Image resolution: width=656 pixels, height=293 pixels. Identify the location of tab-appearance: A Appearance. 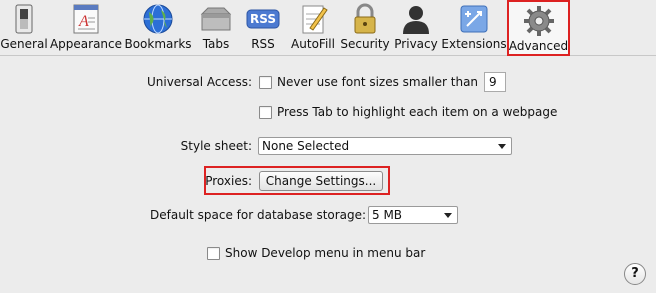
(86, 28).